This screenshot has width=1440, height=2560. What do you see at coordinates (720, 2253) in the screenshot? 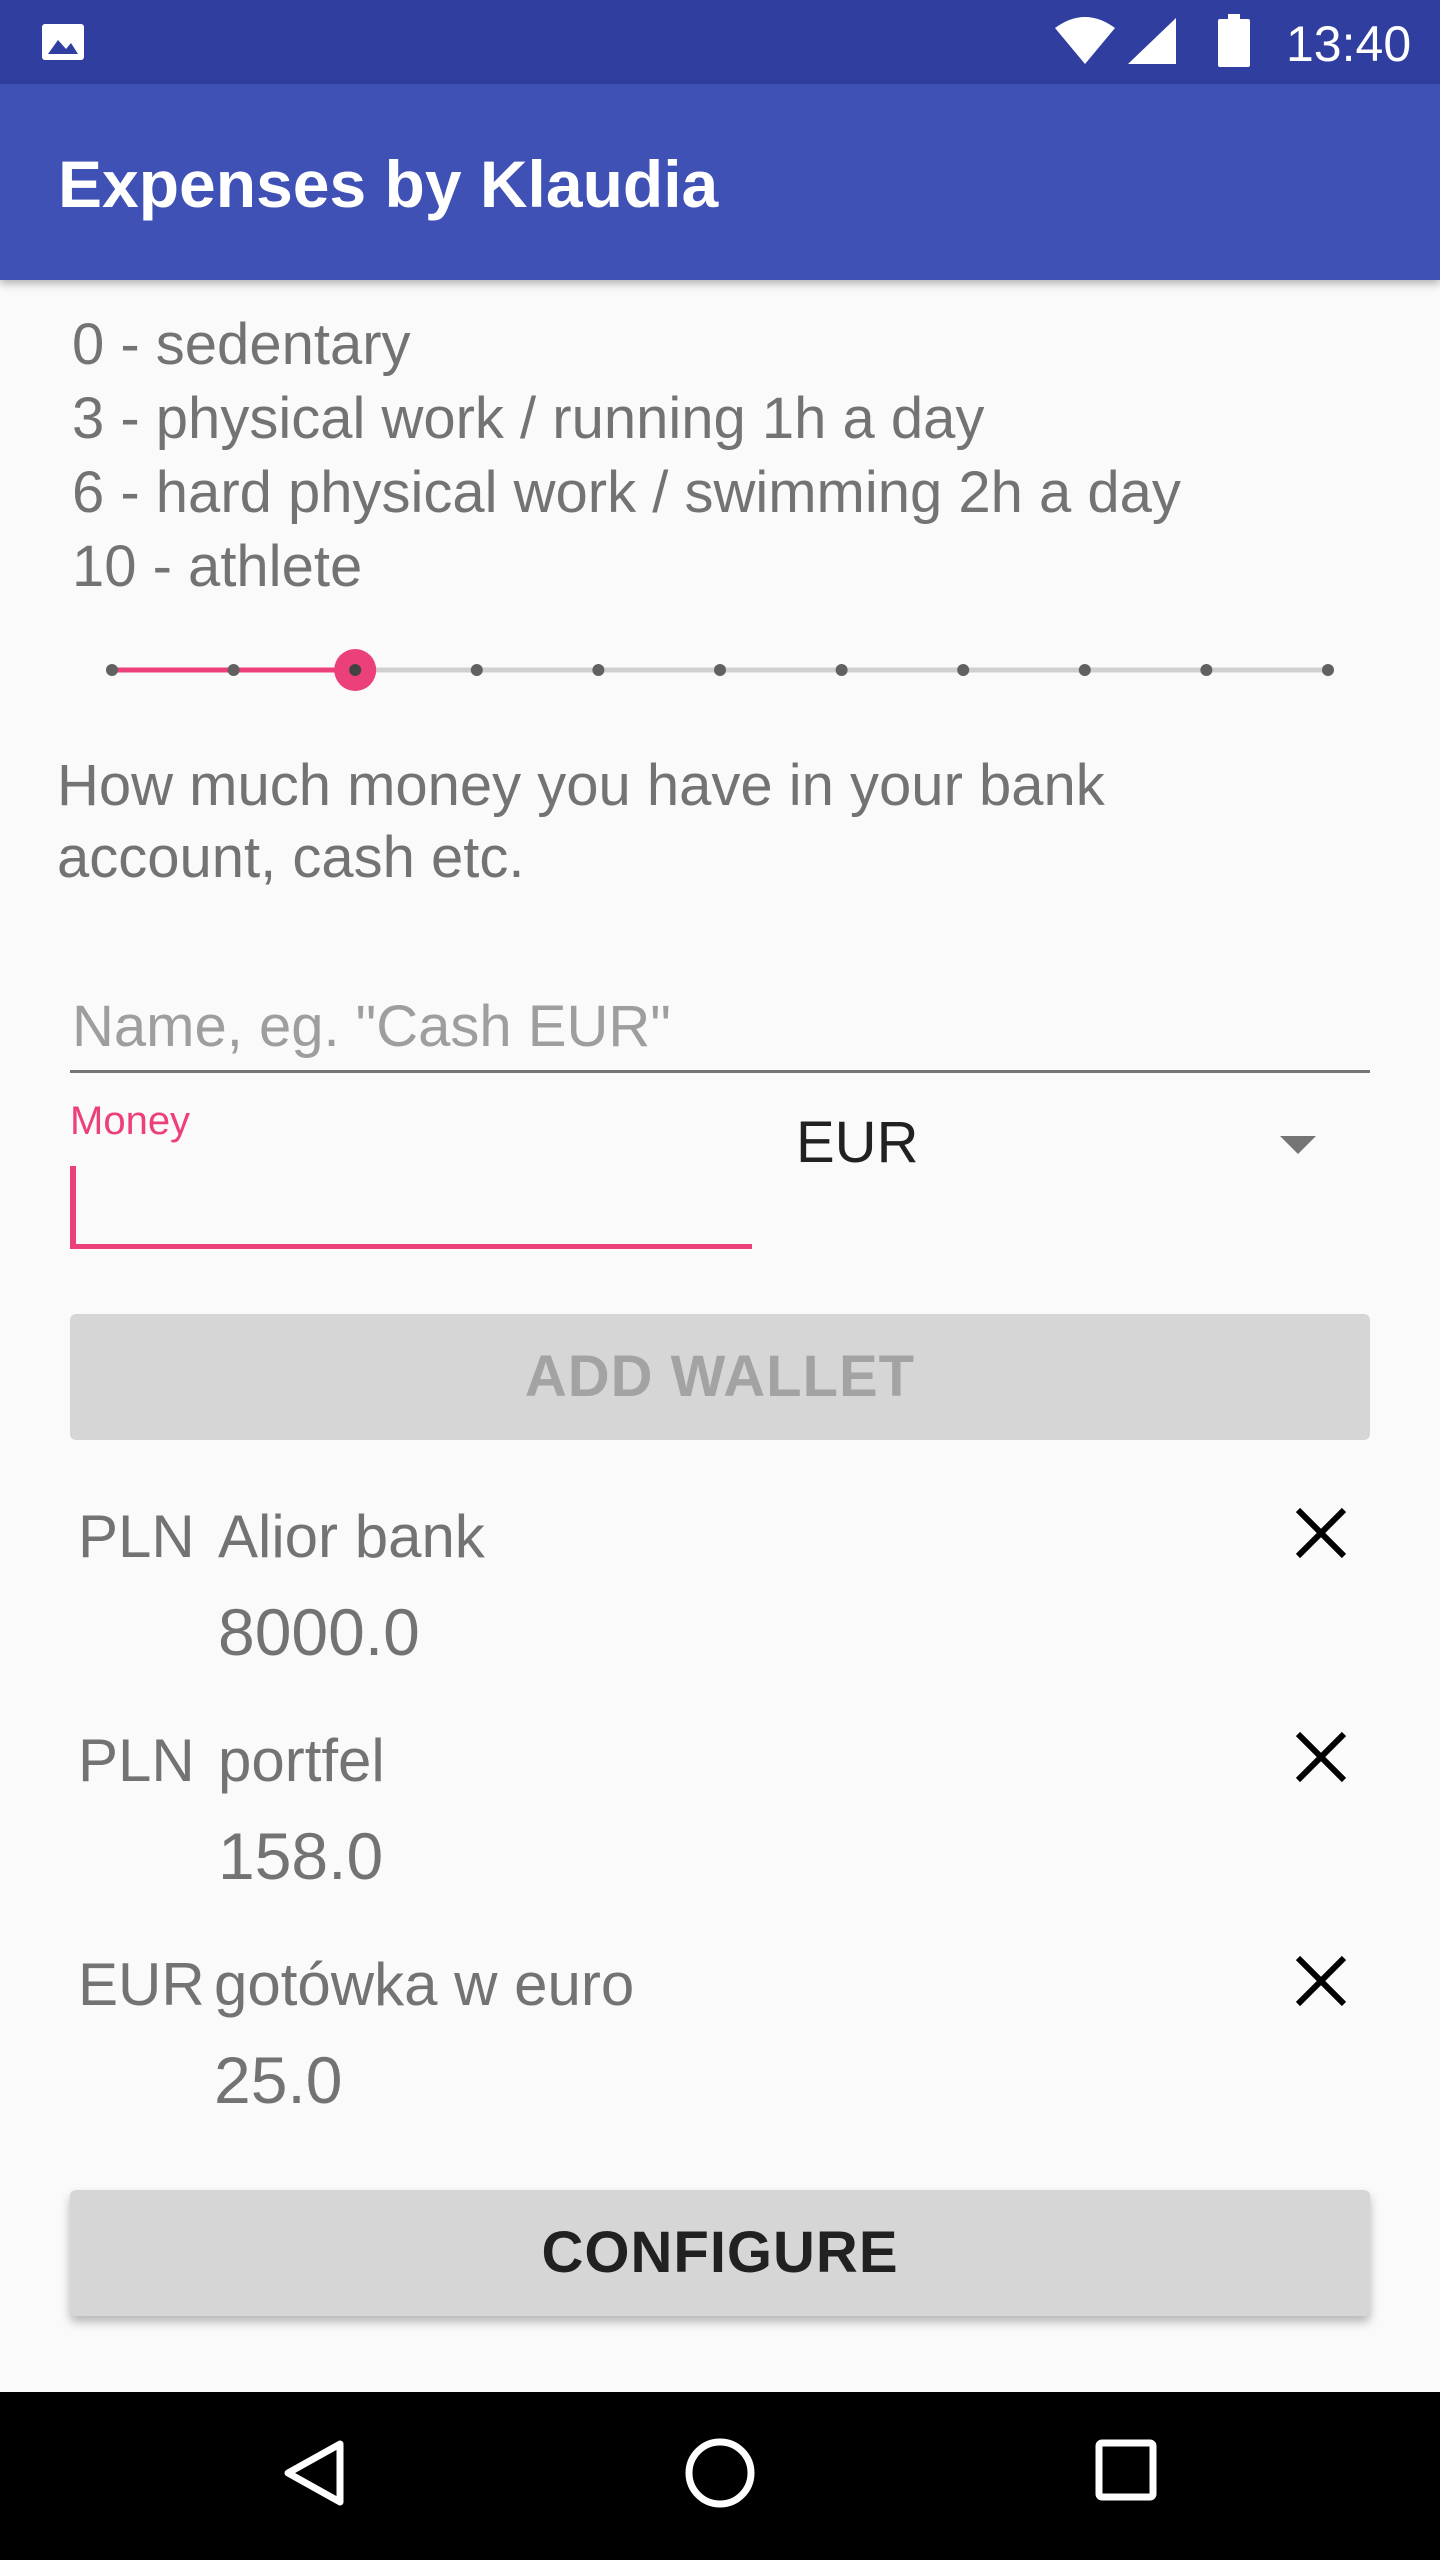
I see `configure-button: CONFIGURE` at bounding box center [720, 2253].